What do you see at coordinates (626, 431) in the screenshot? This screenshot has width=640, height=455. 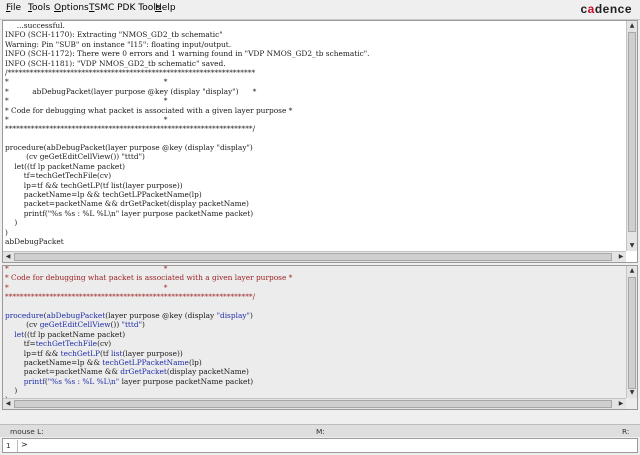 I see `mouse-right-status: R:` at bounding box center [626, 431].